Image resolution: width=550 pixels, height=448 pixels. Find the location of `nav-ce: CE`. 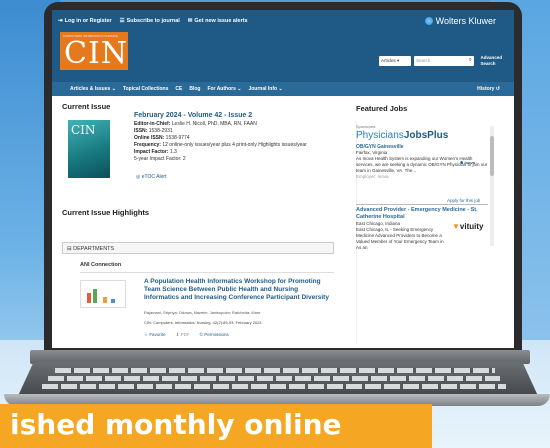

nav-ce: CE is located at coordinates (178, 89).